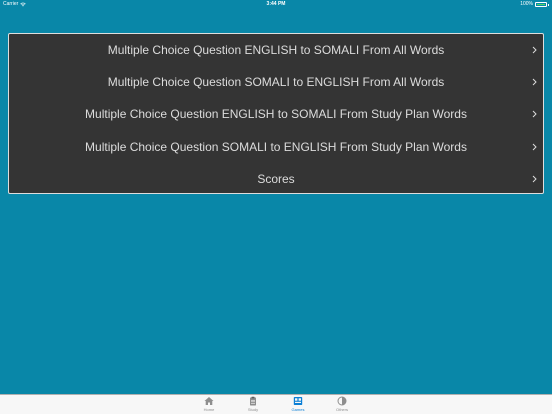 This screenshot has width=552, height=414. What do you see at coordinates (209, 409) in the screenshot?
I see `tab-label: Home` at bounding box center [209, 409].